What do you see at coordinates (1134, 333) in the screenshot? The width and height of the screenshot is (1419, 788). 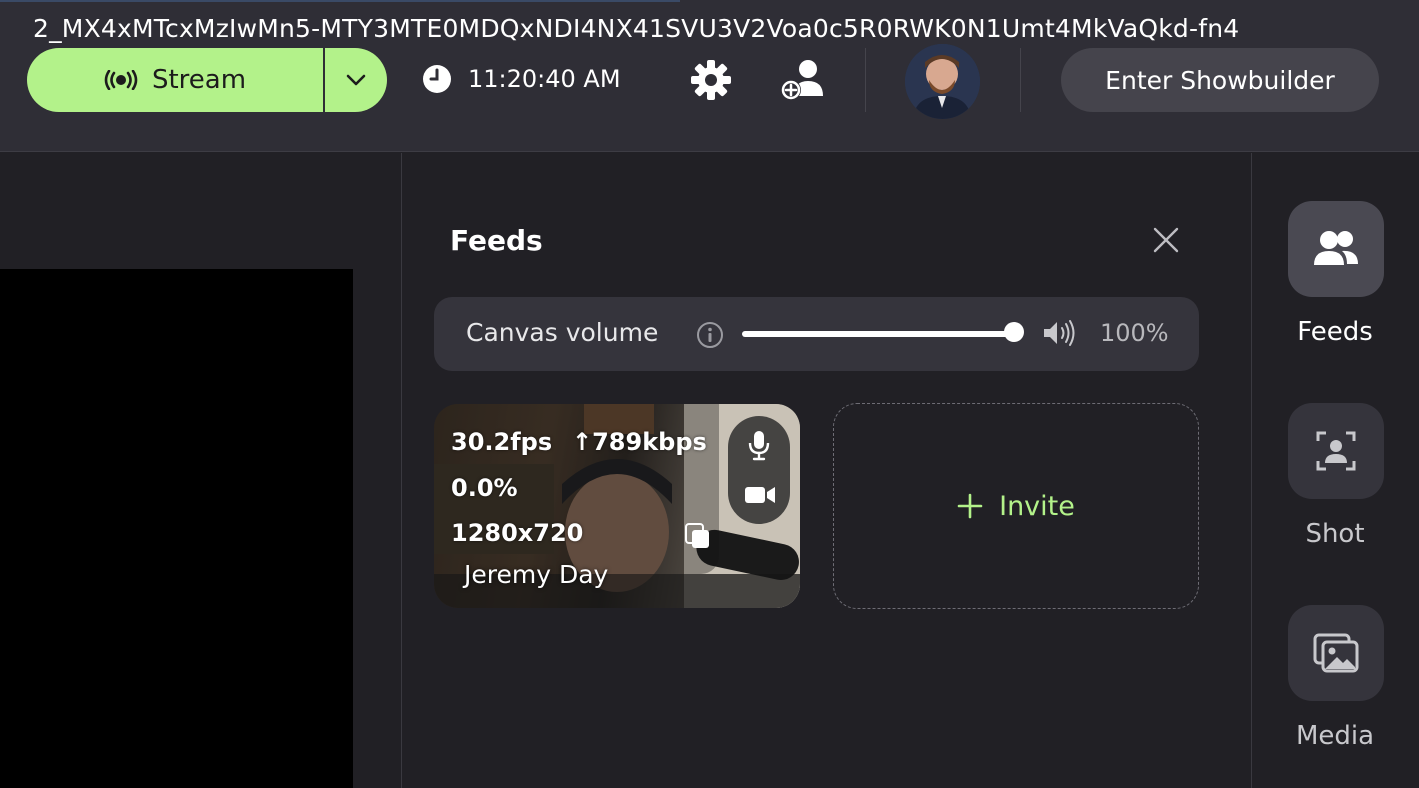 I see `volume-percent: 100%` at bounding box center [1134, 333].